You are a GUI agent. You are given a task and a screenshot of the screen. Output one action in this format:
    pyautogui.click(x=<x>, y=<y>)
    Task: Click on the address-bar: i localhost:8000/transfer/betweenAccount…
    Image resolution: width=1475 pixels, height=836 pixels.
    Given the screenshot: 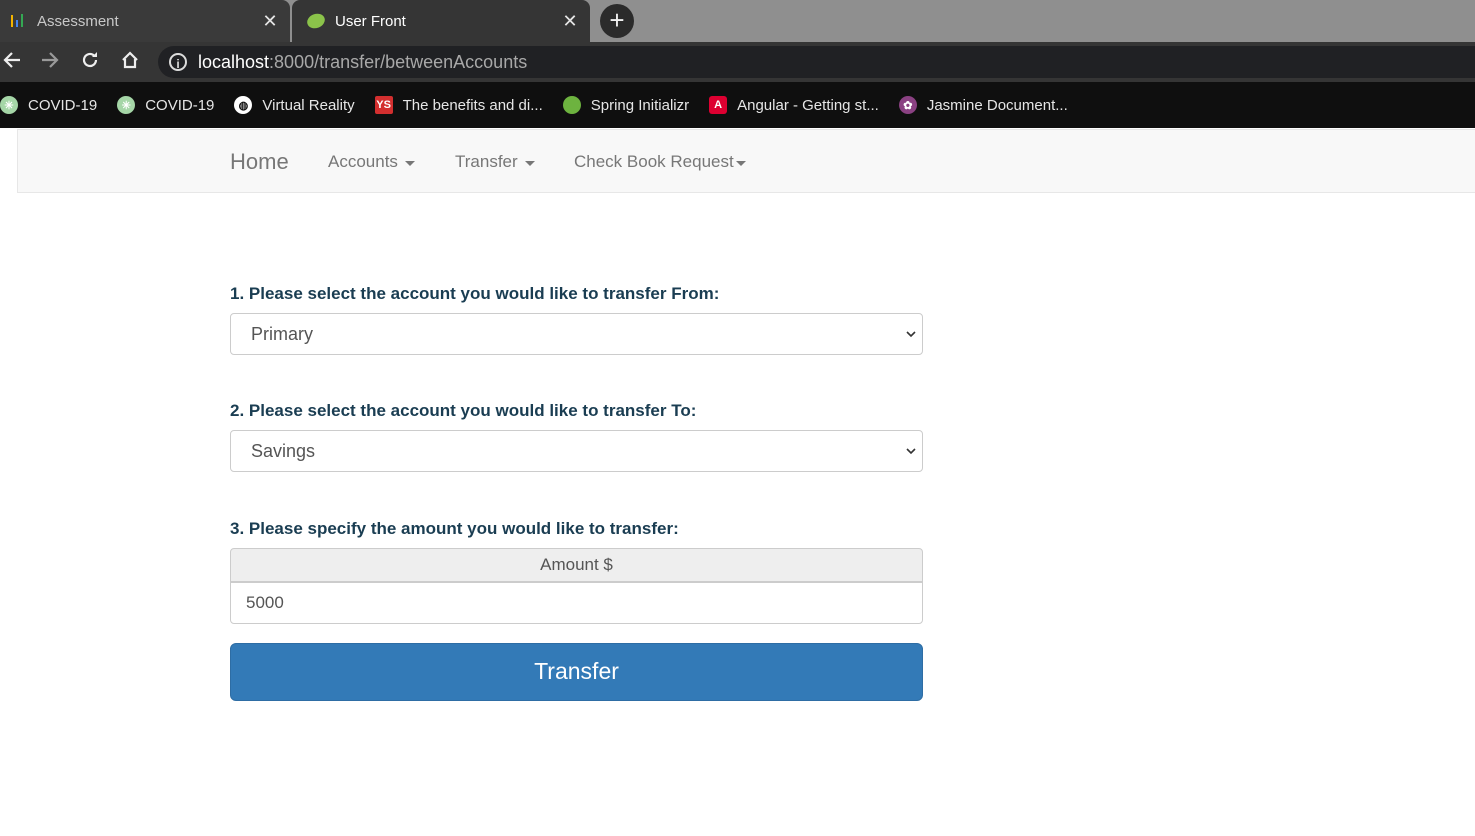 What is the action you would take?
    pyautogui.click(x=816, y=62)
    